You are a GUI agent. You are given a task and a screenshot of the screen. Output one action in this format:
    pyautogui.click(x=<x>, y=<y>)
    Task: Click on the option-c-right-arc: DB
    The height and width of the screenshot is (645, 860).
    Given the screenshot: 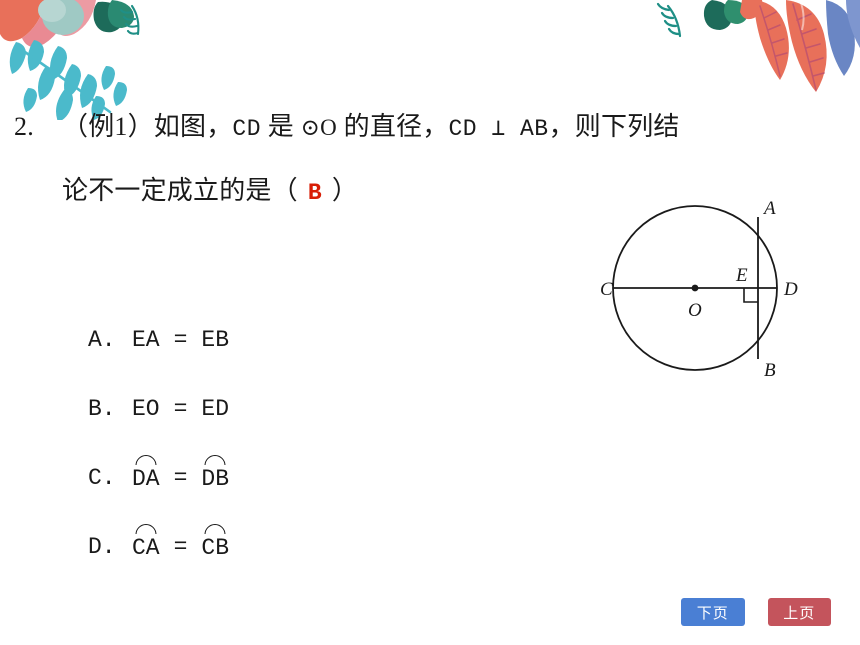 What is the action you would take?
    pyautogui.click(x=215, y=473)
    